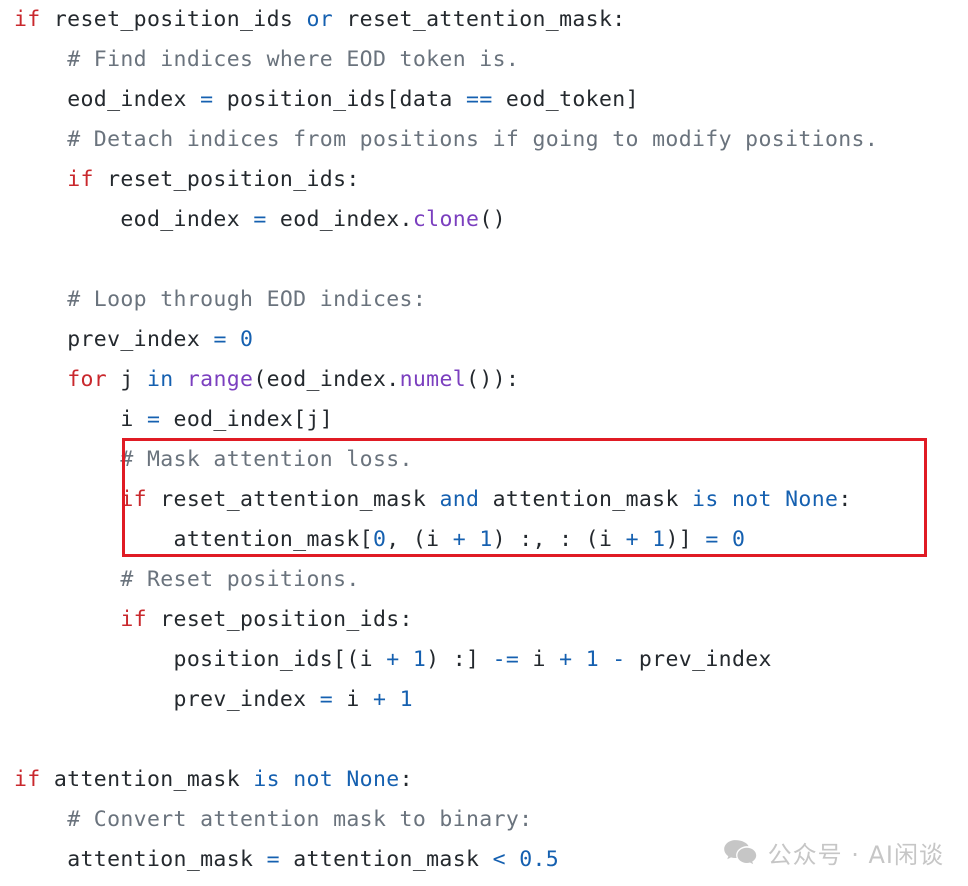 The width and height of the screenshot is (968, 886). Describe the element at coordinates (247, 419) in the screenshot. I see `code-token-txt: eod_index[j]` at that location.